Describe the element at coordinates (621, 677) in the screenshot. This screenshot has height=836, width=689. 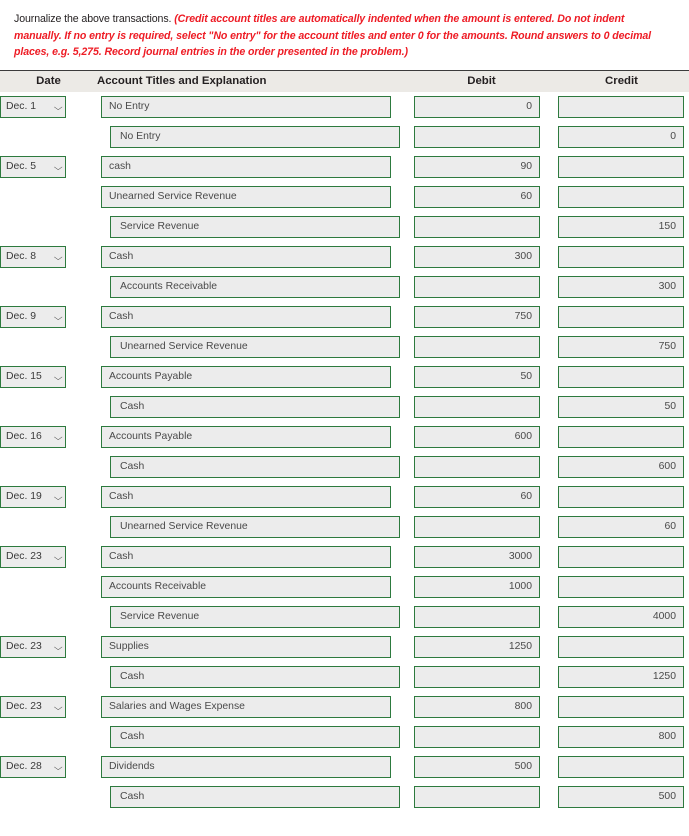
I see `credit-amount-input: 1250` at that location.